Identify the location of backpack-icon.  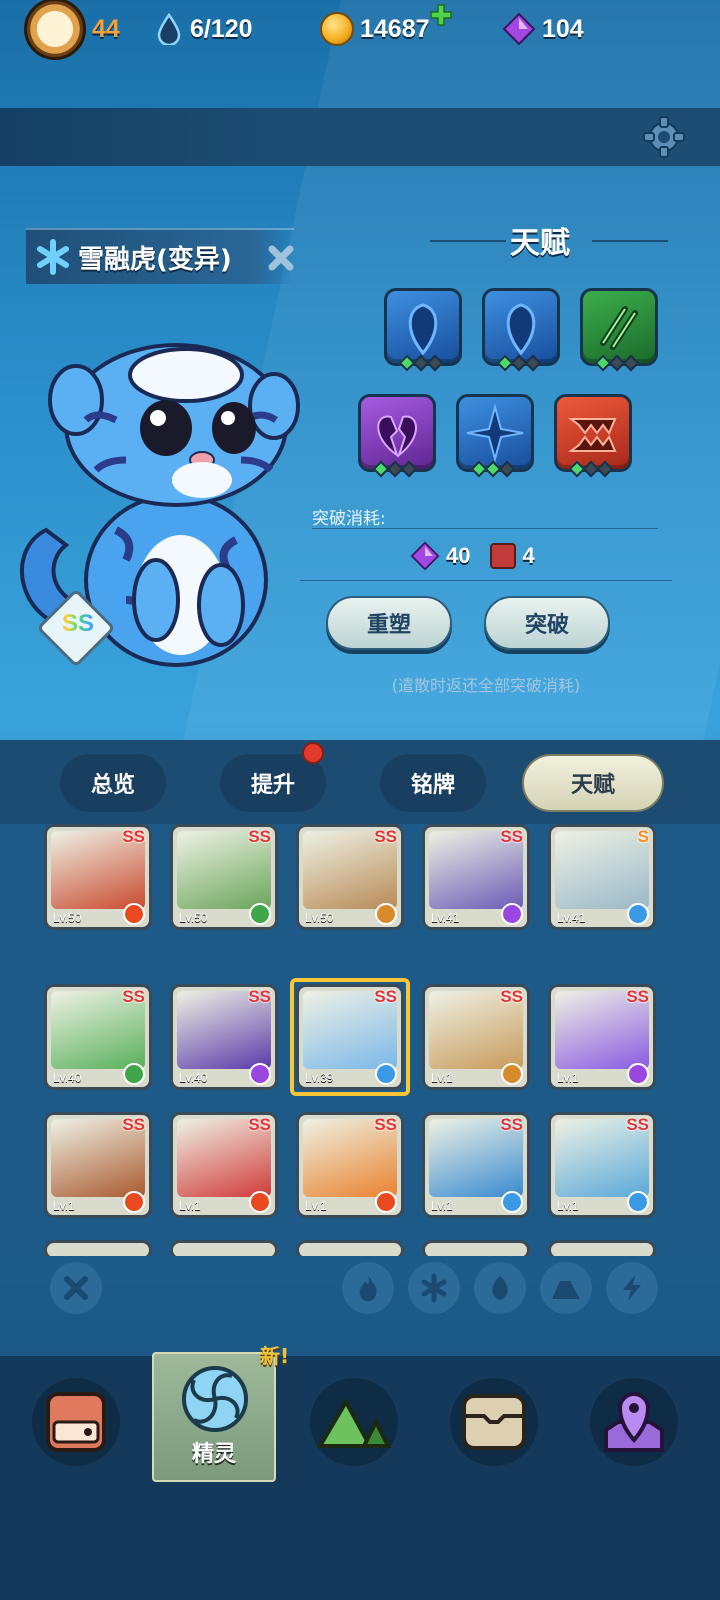
(76, 1422).